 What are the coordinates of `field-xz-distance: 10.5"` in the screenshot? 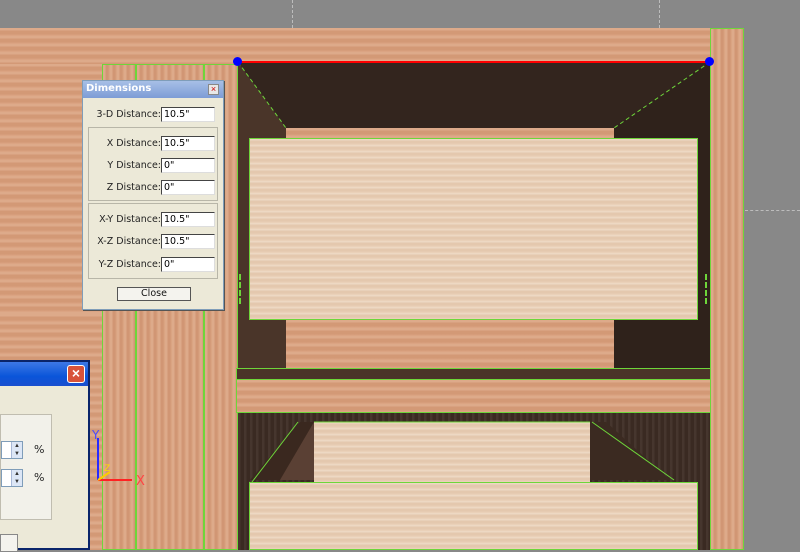 It's located at (188, 241).